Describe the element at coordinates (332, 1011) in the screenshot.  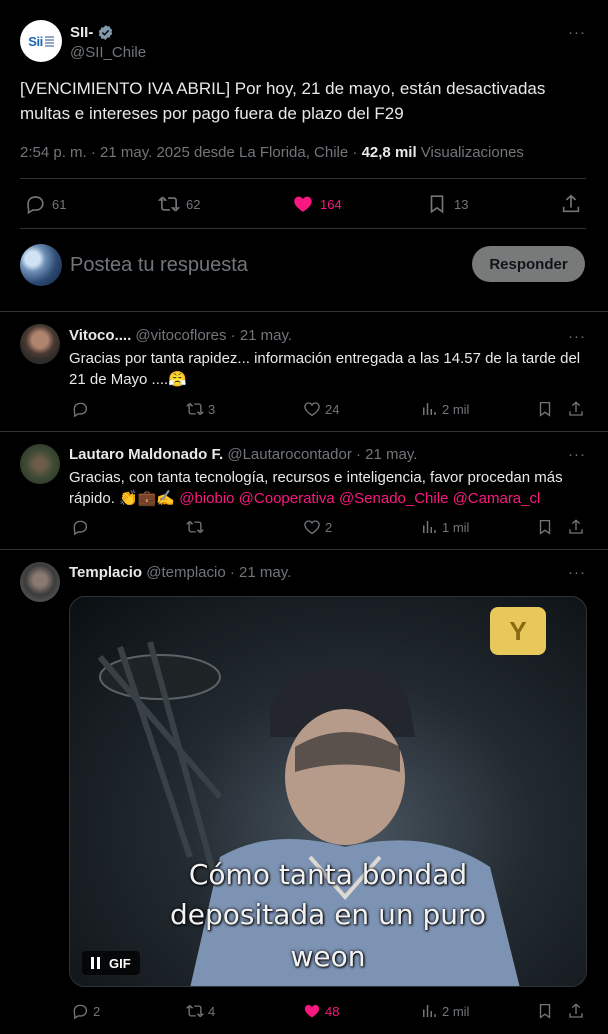
I see `like-count: 48` at that location.